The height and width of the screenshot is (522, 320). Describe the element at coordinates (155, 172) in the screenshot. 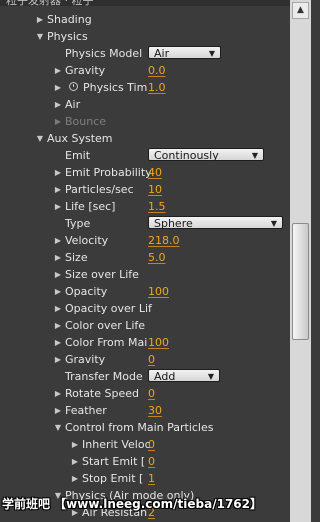

I see `emit-probability-value: 40` at that location.